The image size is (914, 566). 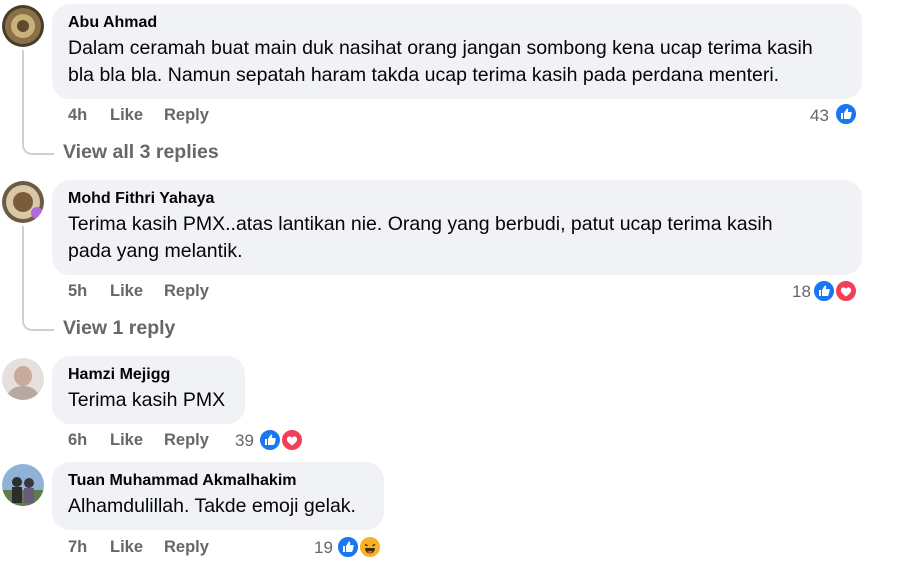 What do you see at coordinates (77, 440) in the screenshot?
I see `timestamp: 6h` at bounding box center [77, 440].